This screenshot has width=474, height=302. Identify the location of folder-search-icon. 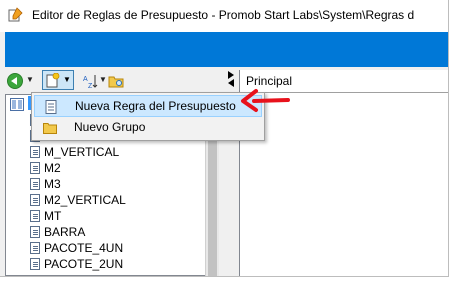
(116, 81).